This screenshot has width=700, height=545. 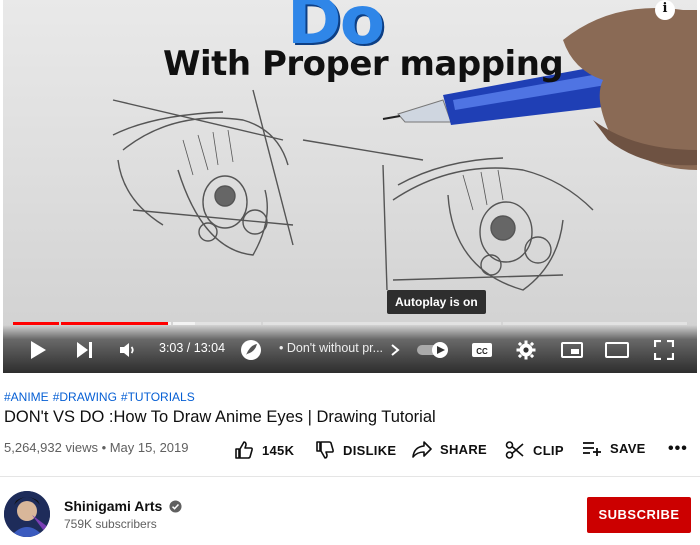 I want to click on save-button: SAVE, so click(x=614, y=448).